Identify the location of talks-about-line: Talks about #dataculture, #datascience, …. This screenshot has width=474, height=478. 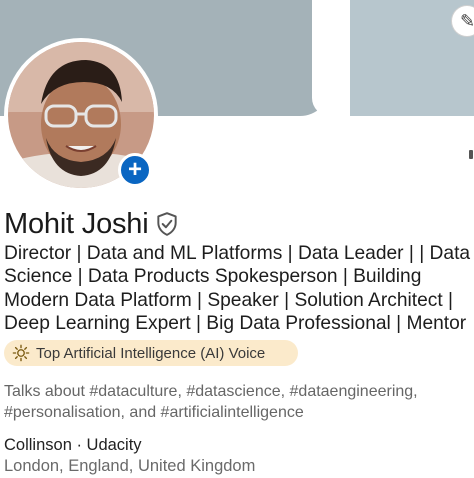
(211, 391).